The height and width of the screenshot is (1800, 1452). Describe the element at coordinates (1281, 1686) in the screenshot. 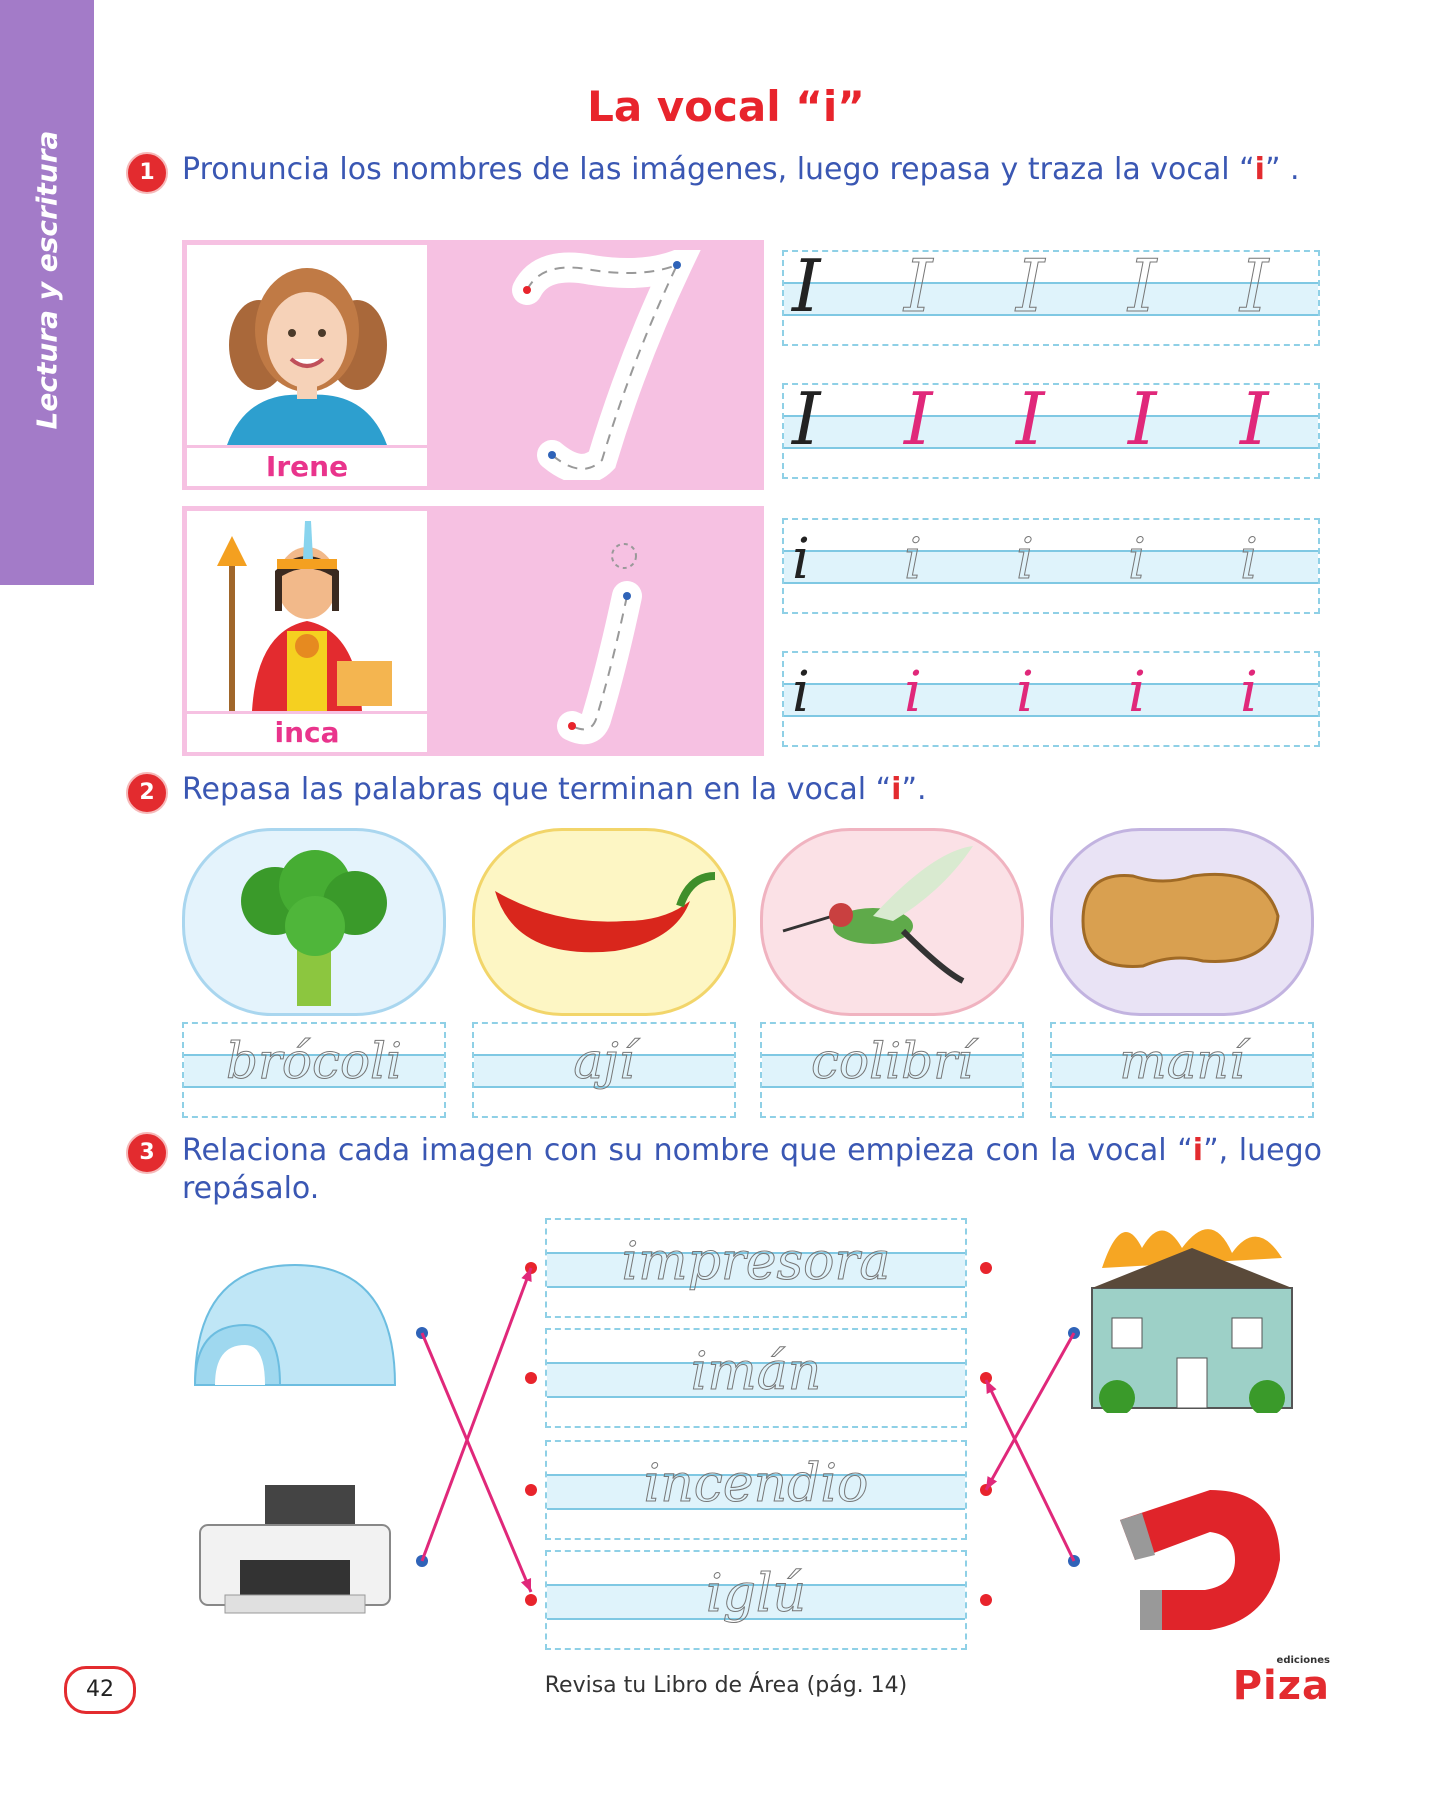

I see `brand-name: Piza` at that location.